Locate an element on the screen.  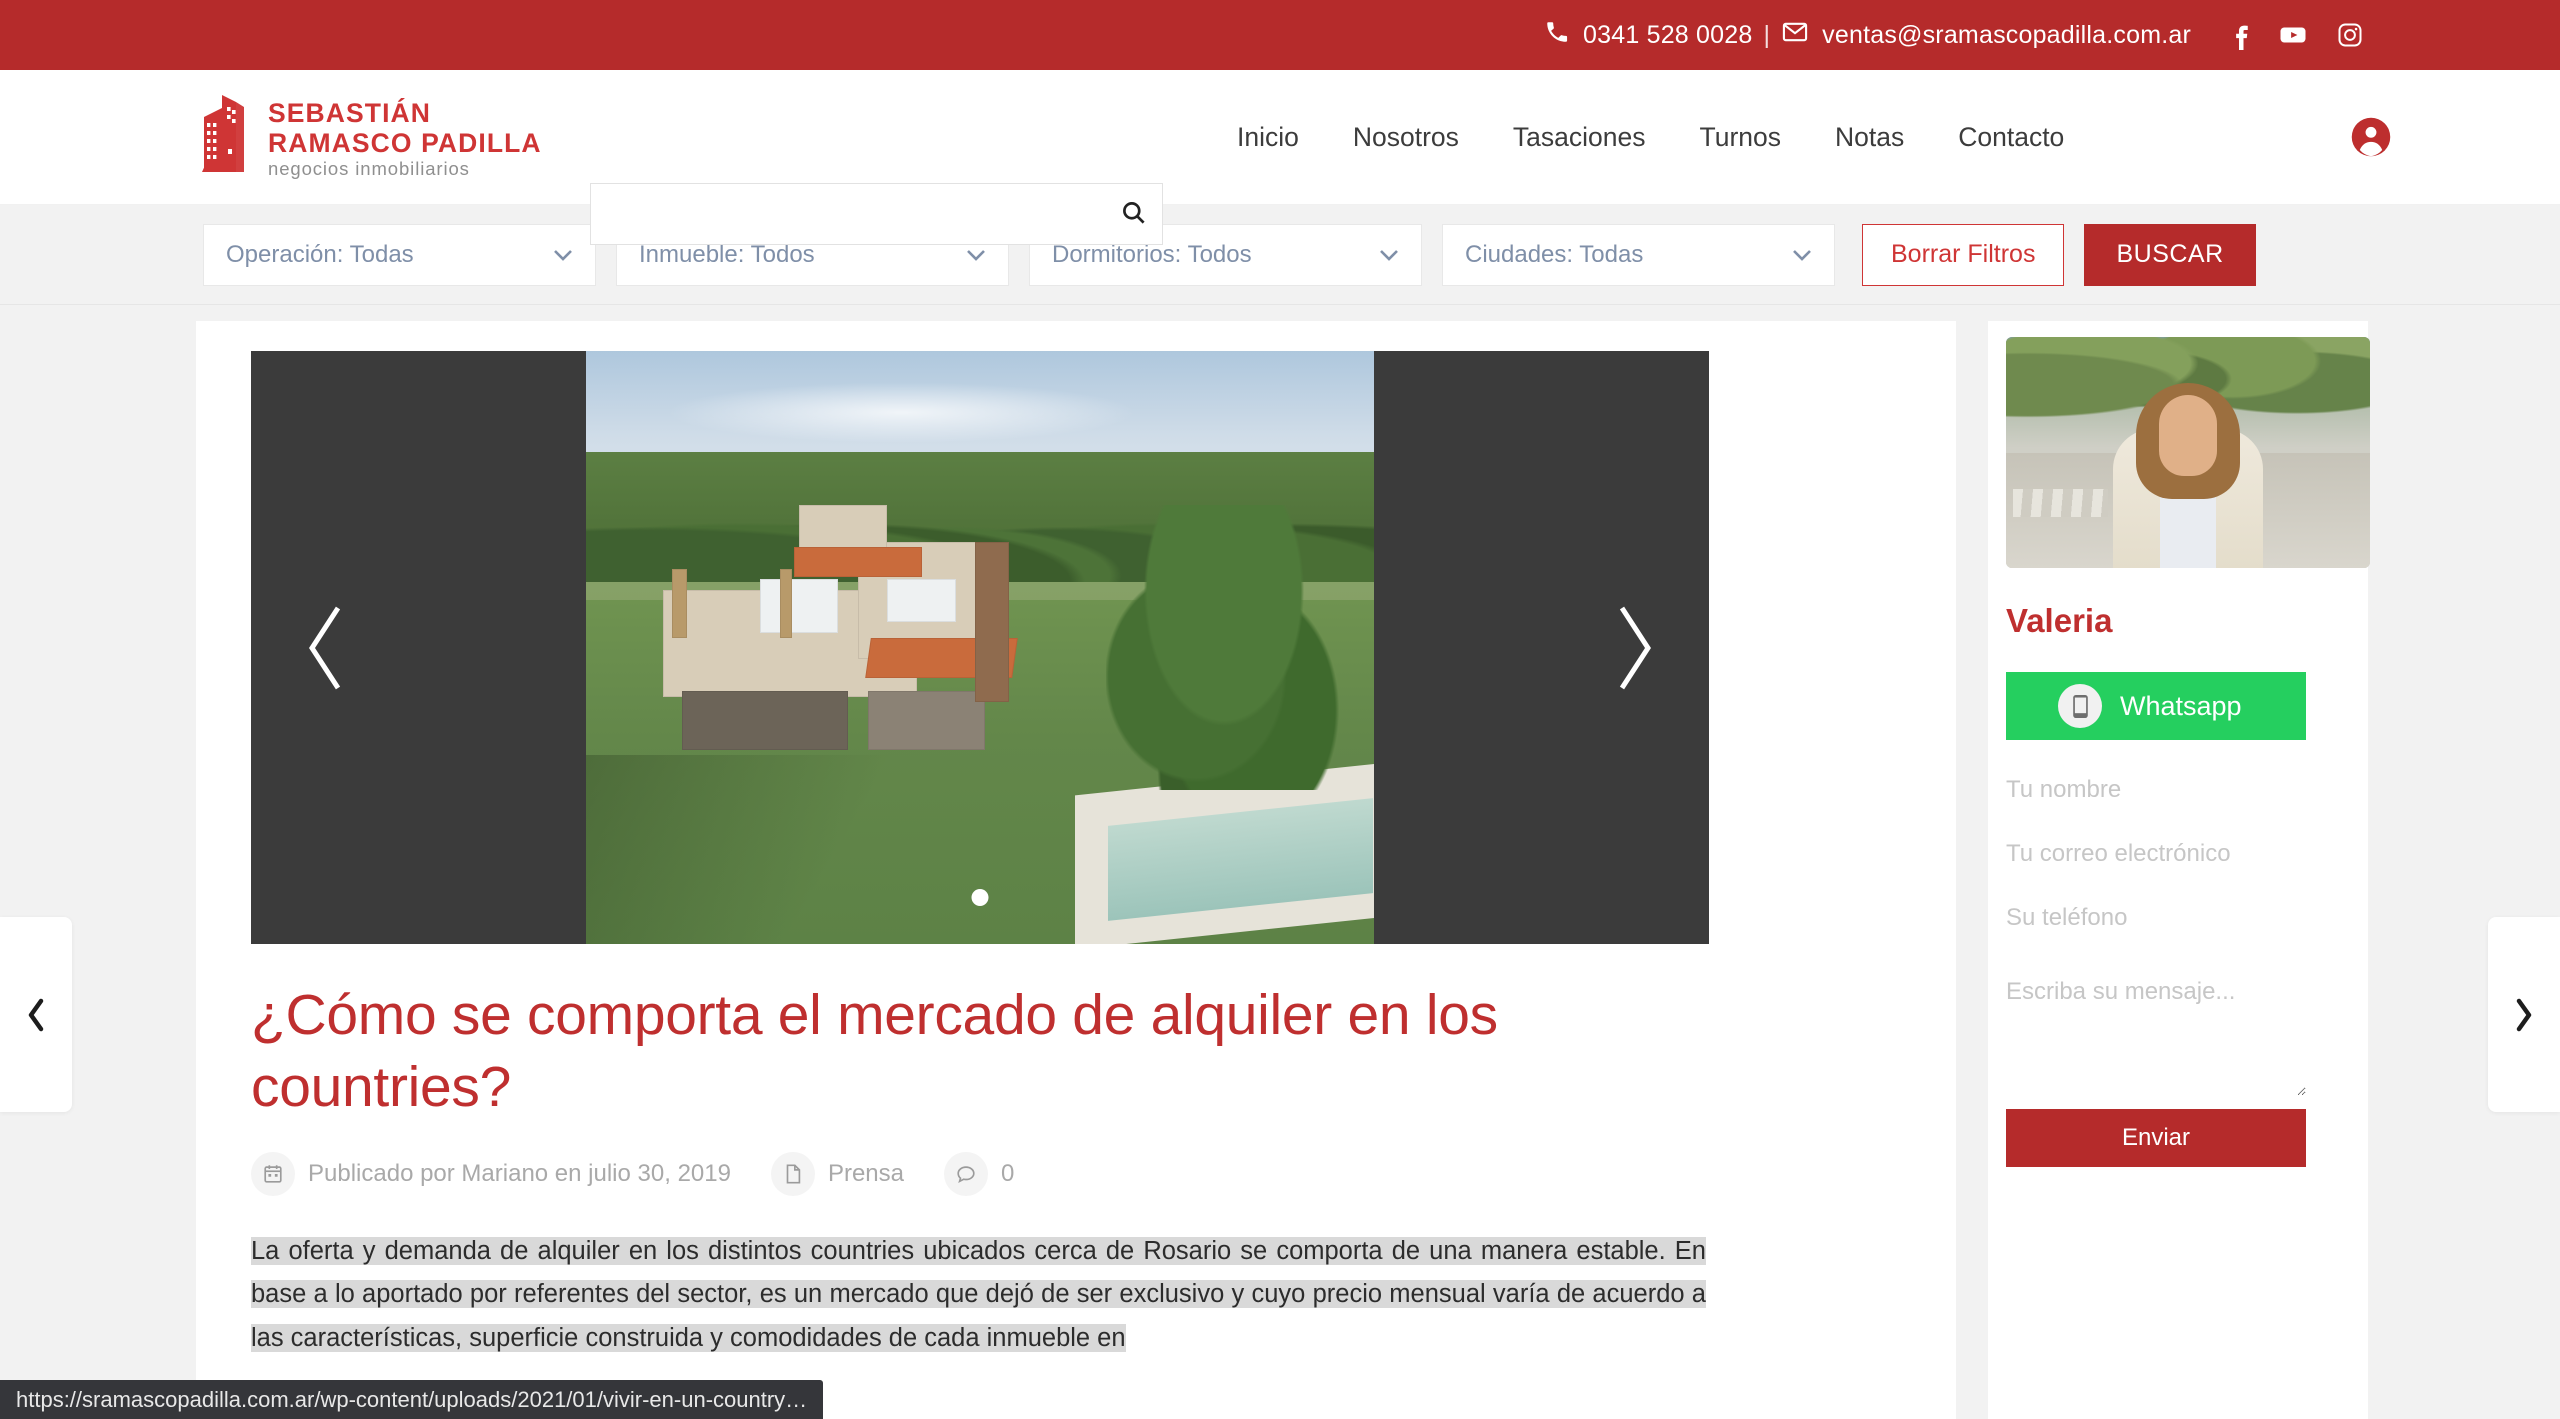
calendar-icon is located at coordinates (273, 1173).